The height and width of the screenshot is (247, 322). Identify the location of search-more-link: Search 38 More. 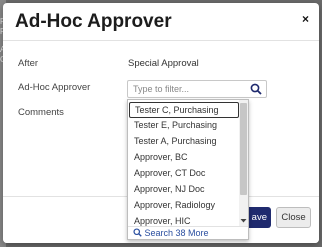
(188, 232).